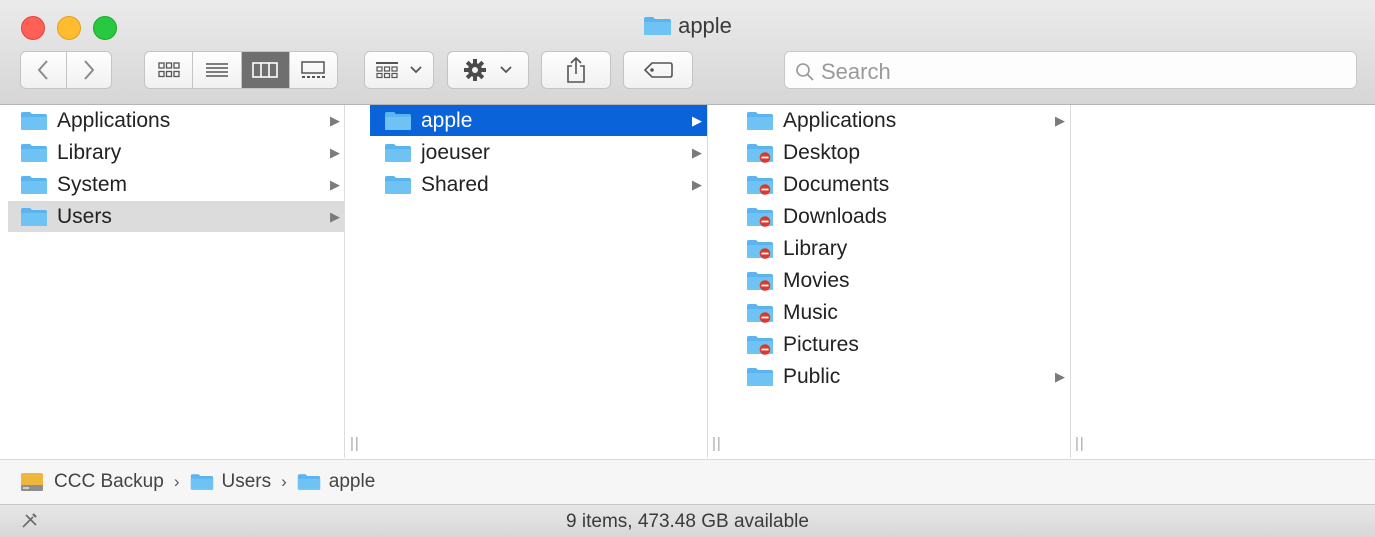  I want to click on gallery-view-button, so click(313, 70).